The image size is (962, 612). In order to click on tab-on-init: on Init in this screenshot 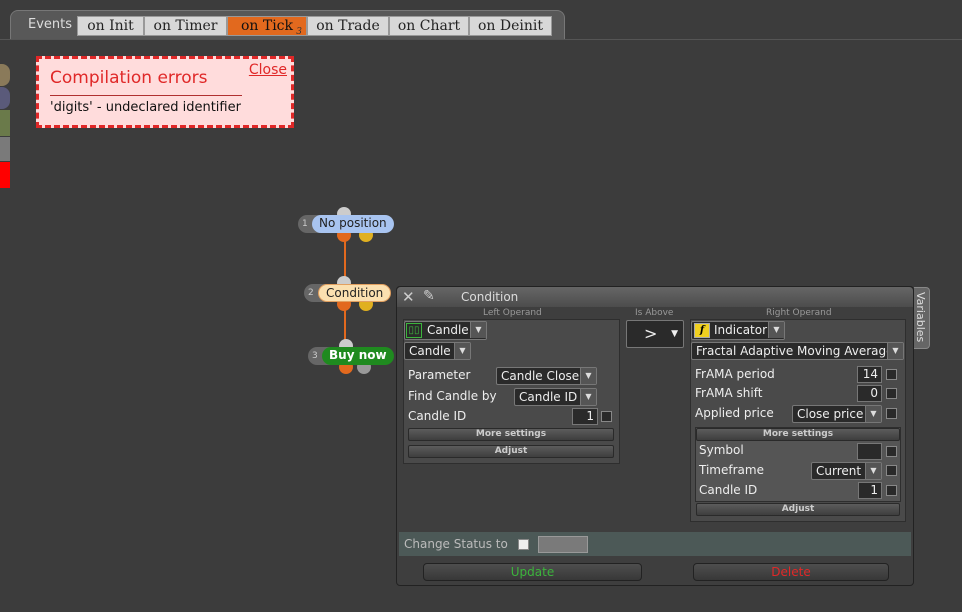, I will do `click(110, 26)`.